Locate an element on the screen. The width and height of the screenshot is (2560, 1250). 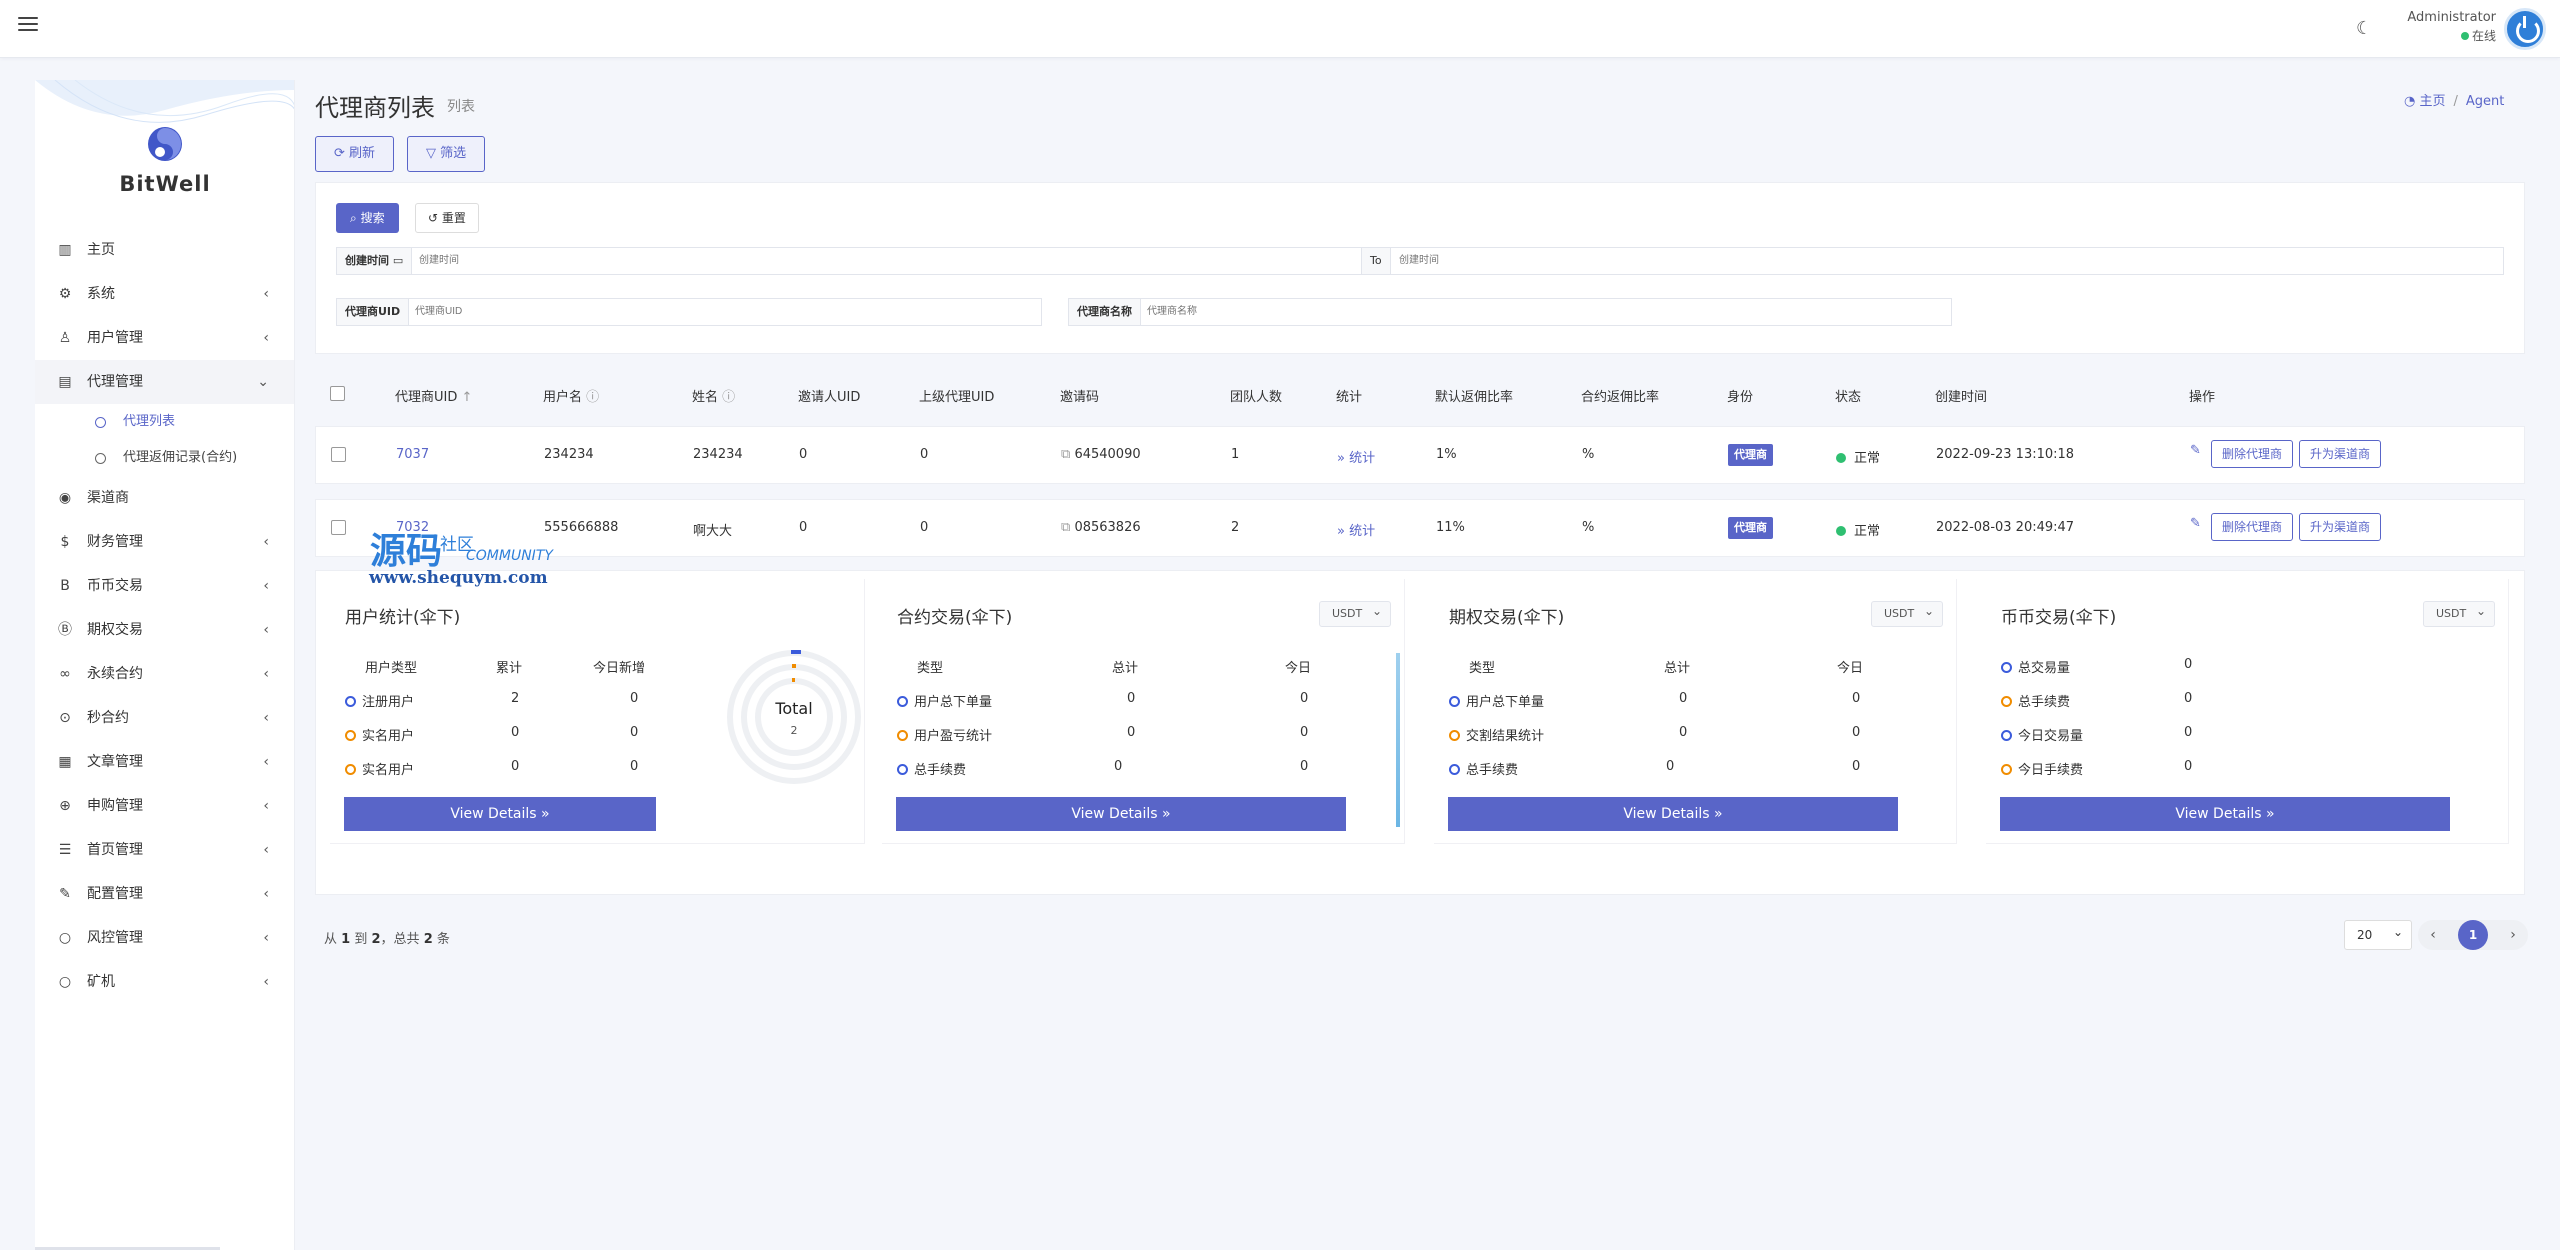
agent-uid-field: 代理商UID is located at coordinates (689, 312).